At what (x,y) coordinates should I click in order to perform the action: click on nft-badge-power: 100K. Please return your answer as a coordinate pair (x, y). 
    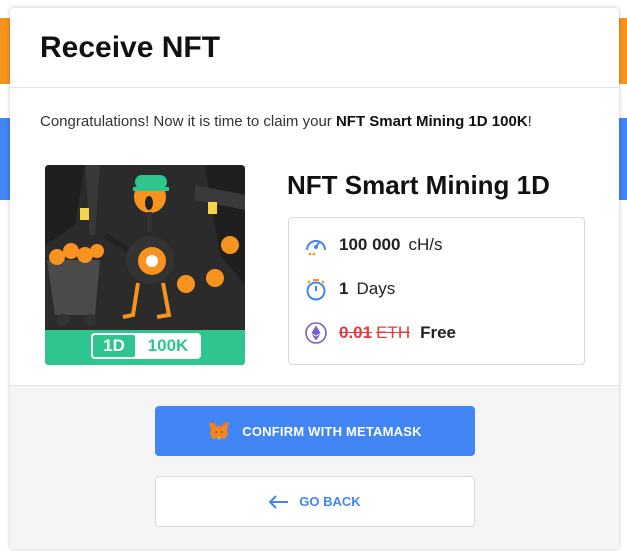
    Looking at the image, I should click on (168, 345).